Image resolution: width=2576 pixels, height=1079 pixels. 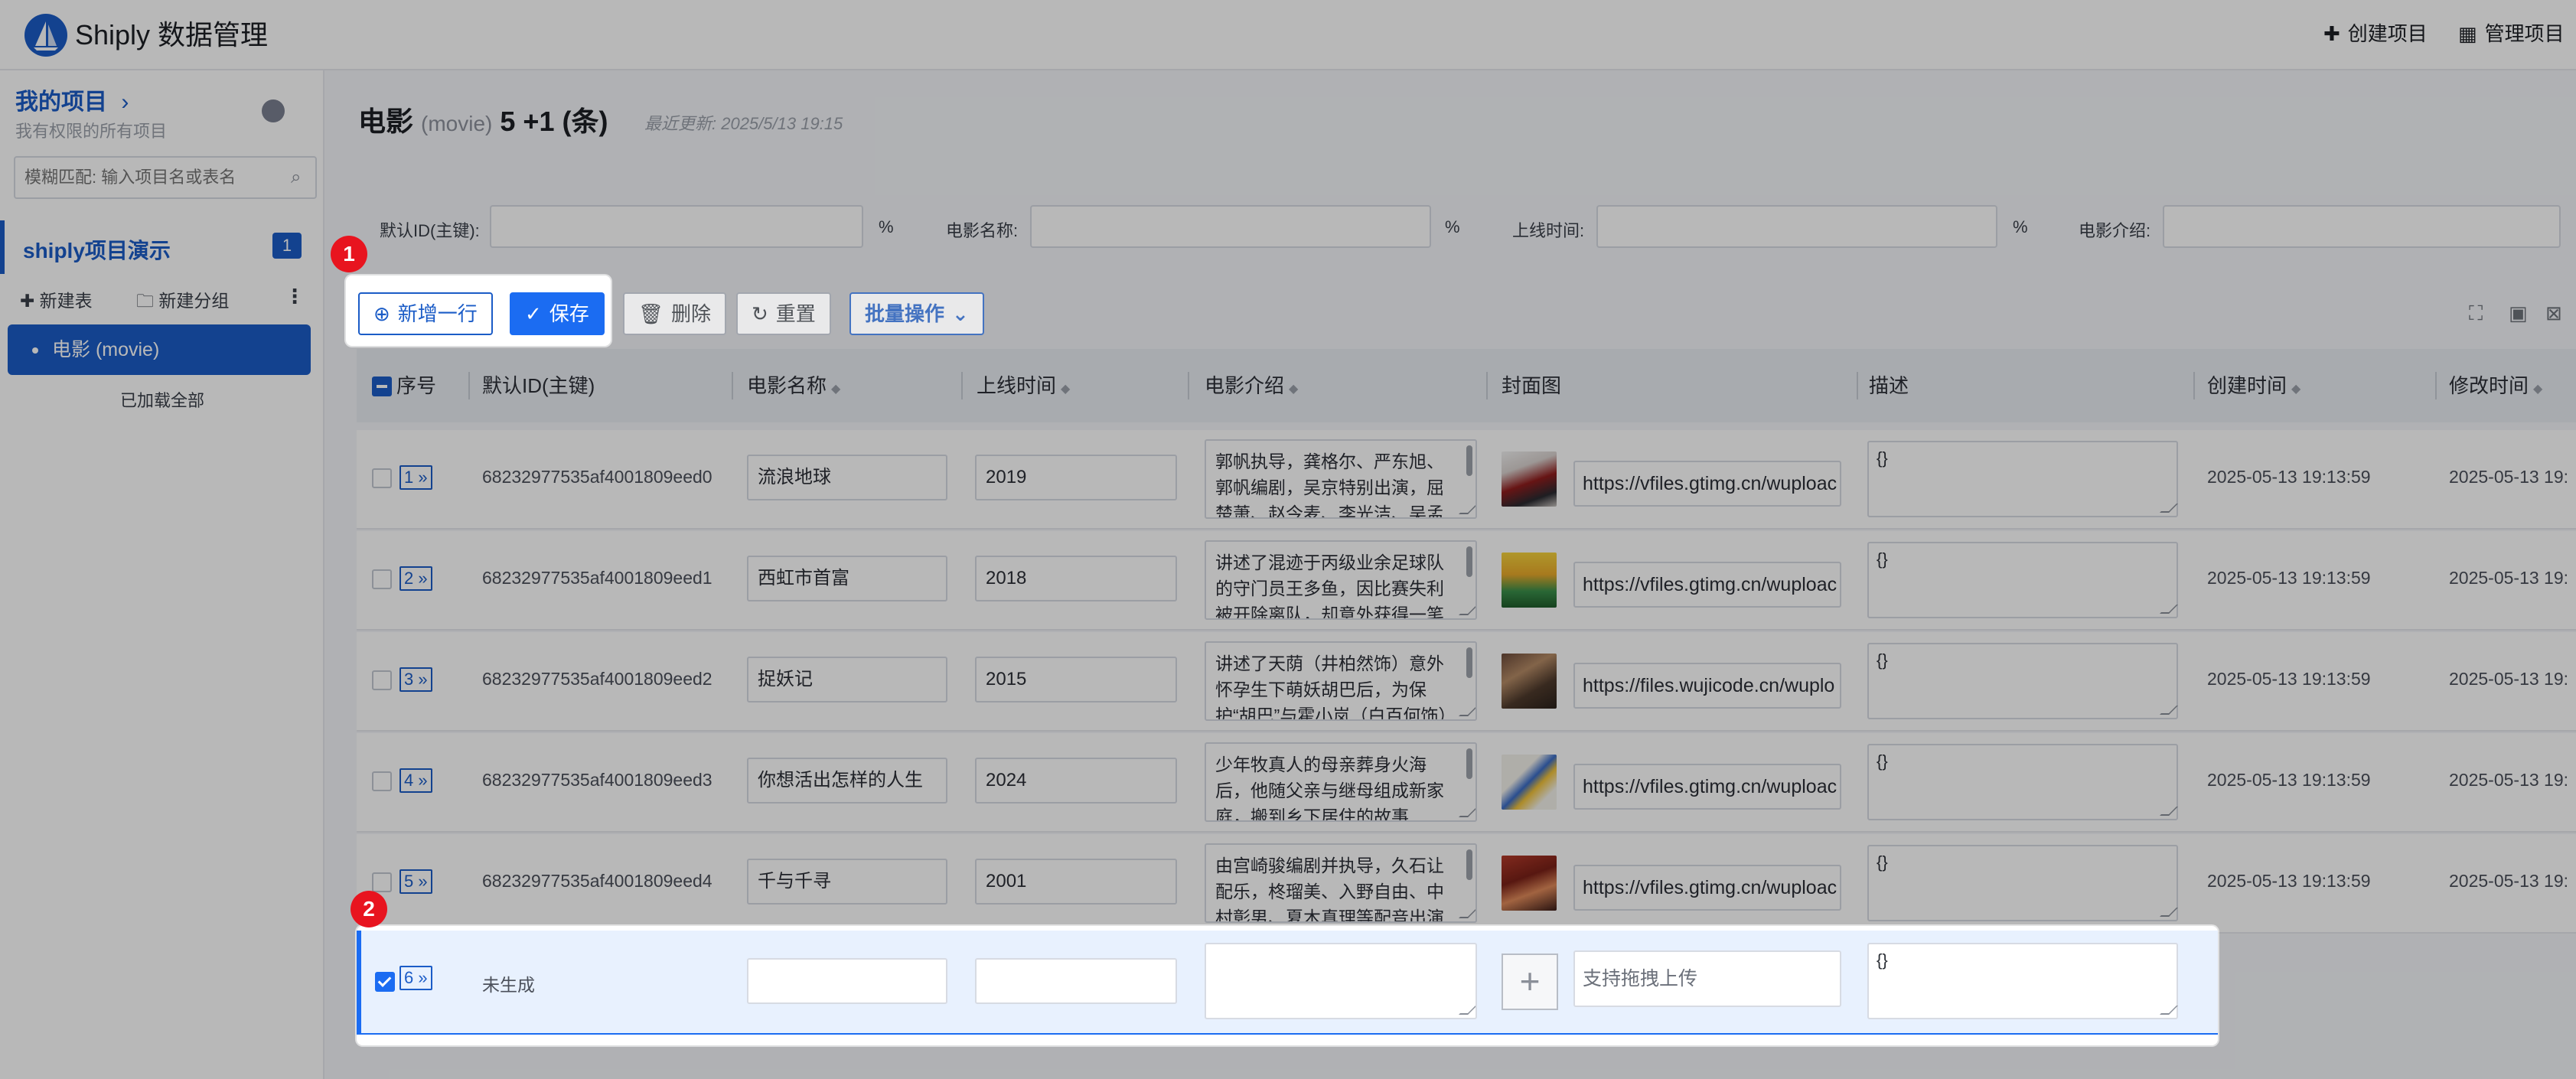 I want to click on column-header-created: 创建时间 ◆, so click(x=2253, y=386).